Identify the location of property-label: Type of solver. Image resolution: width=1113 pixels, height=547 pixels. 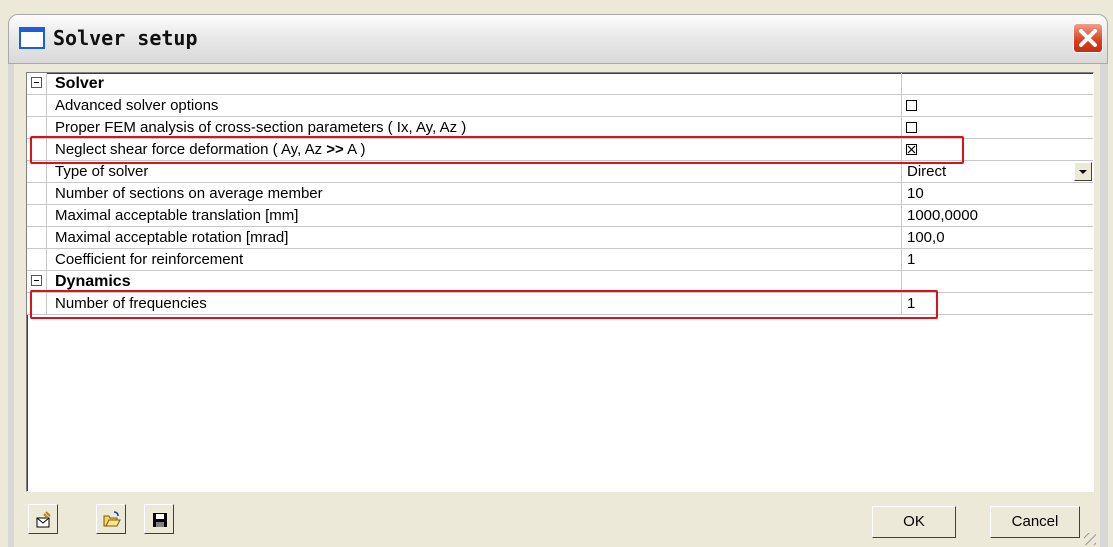
(102, 171).